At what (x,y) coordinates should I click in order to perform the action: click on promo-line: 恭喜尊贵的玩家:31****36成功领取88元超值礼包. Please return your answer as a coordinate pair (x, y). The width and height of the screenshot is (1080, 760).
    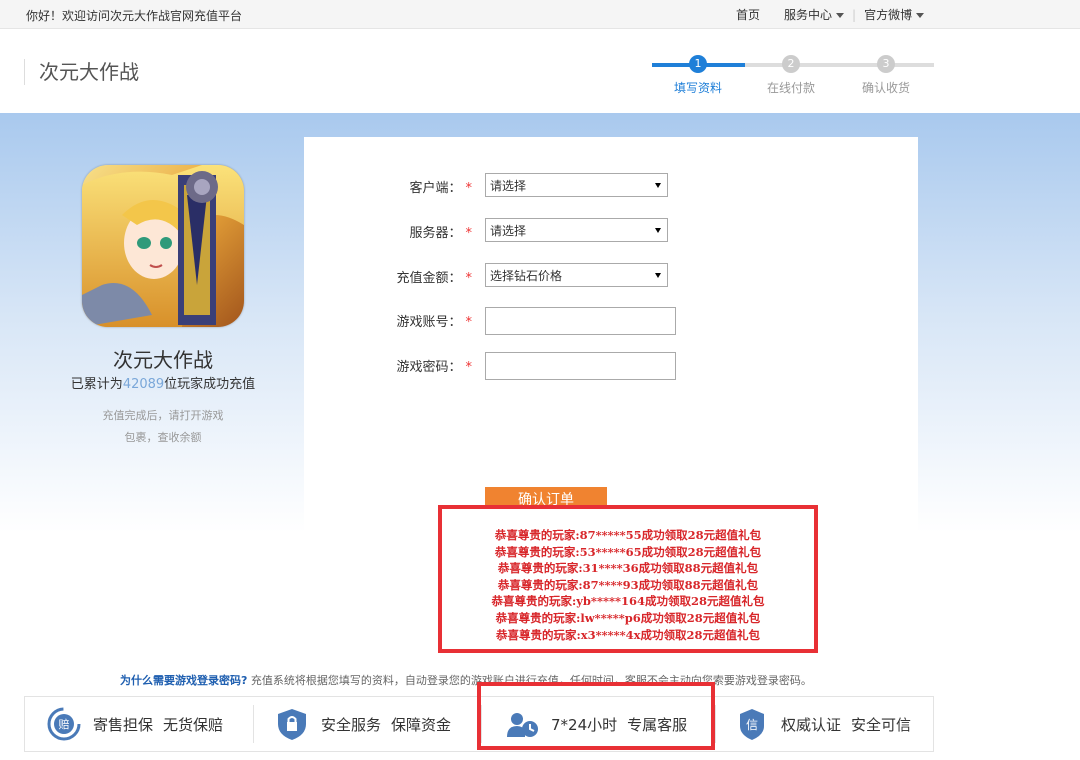
    Looking at the image, I should click on (628, 568).